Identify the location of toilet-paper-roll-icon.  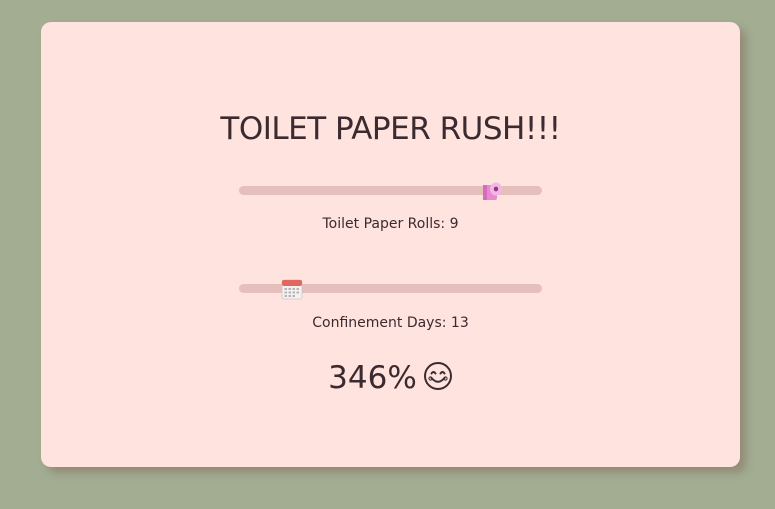
(492, 191).